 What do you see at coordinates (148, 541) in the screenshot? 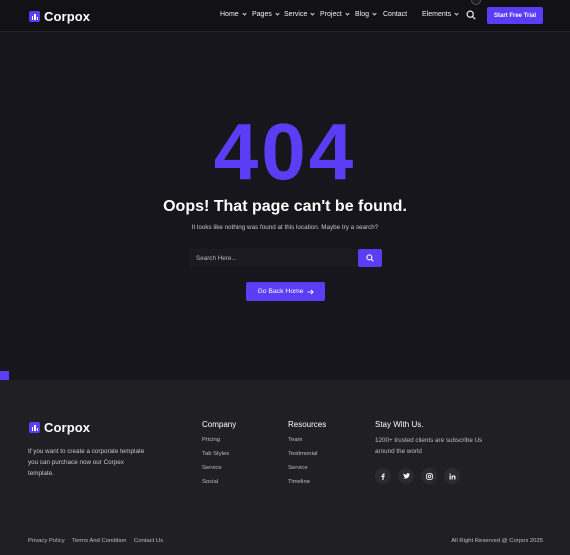
I see `contact-us-link: Contact Us` at bounding box center [148, 541].